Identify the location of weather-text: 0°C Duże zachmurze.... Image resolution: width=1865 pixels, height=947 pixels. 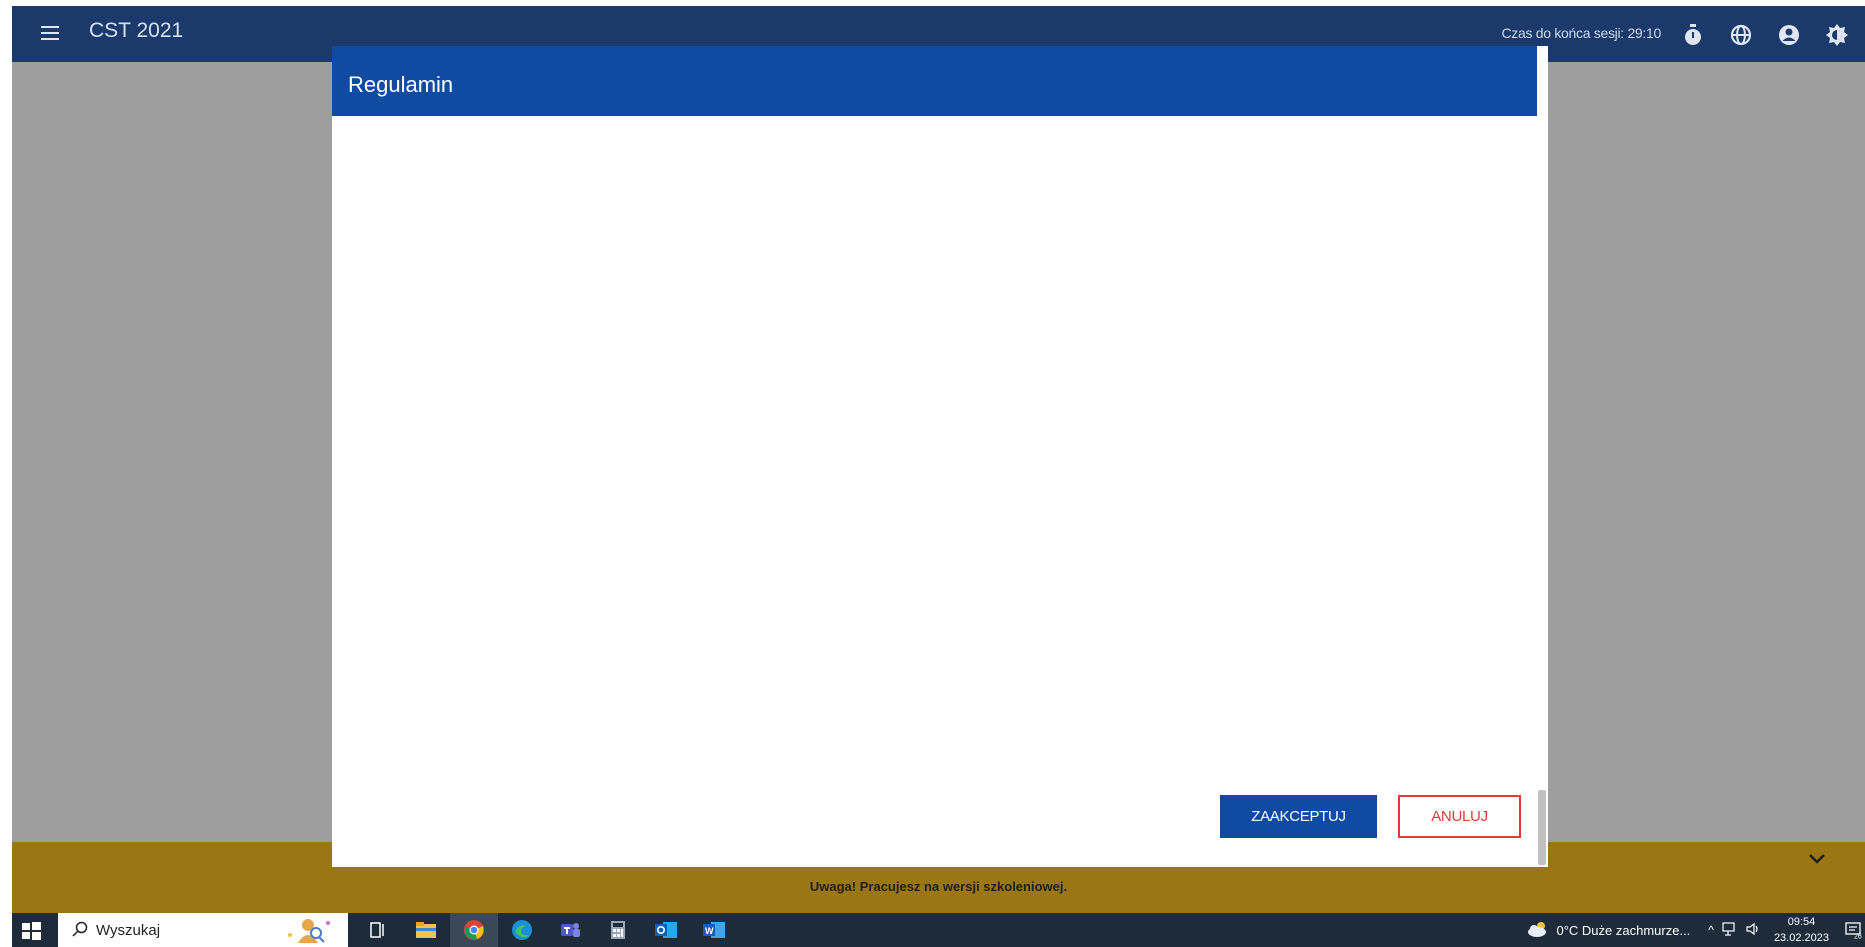
(1623, 930).